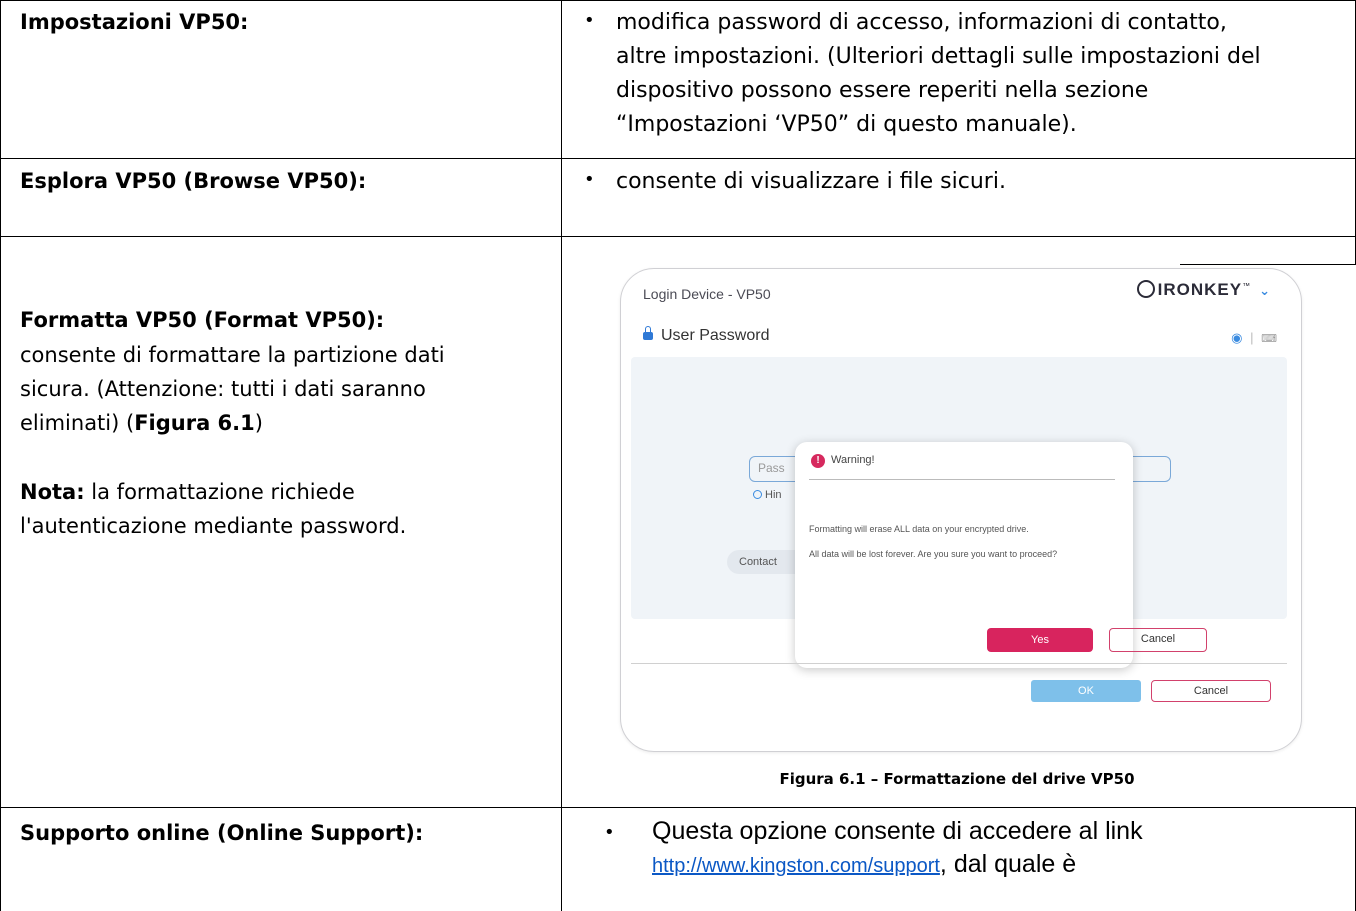 This screenshot has width=1356, height=911. What do you see at coordinates (771, 468) in the screenshot?
I see `password-placeholder: Pass` at bounding box center [771, 468].